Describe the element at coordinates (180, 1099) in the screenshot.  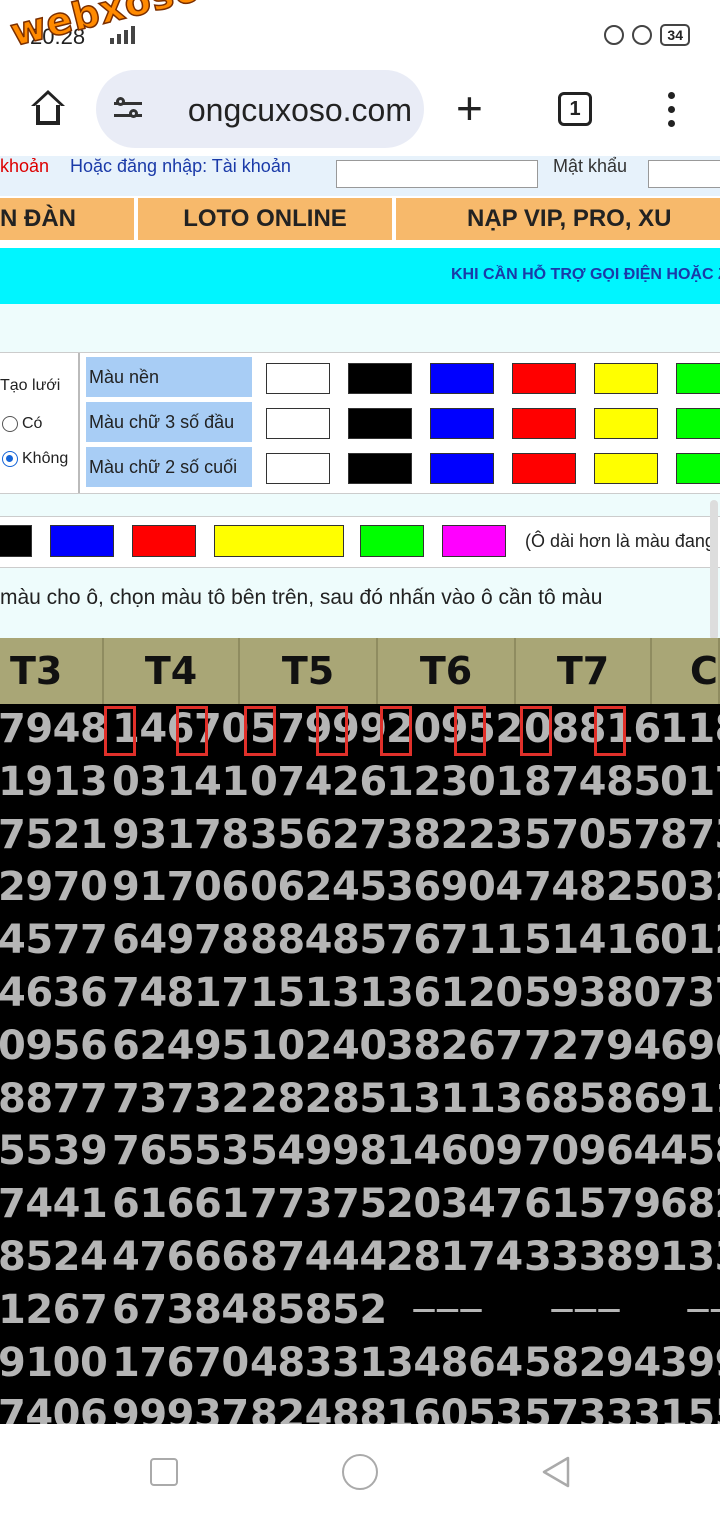
I see `result-cell: 73732` at that location.